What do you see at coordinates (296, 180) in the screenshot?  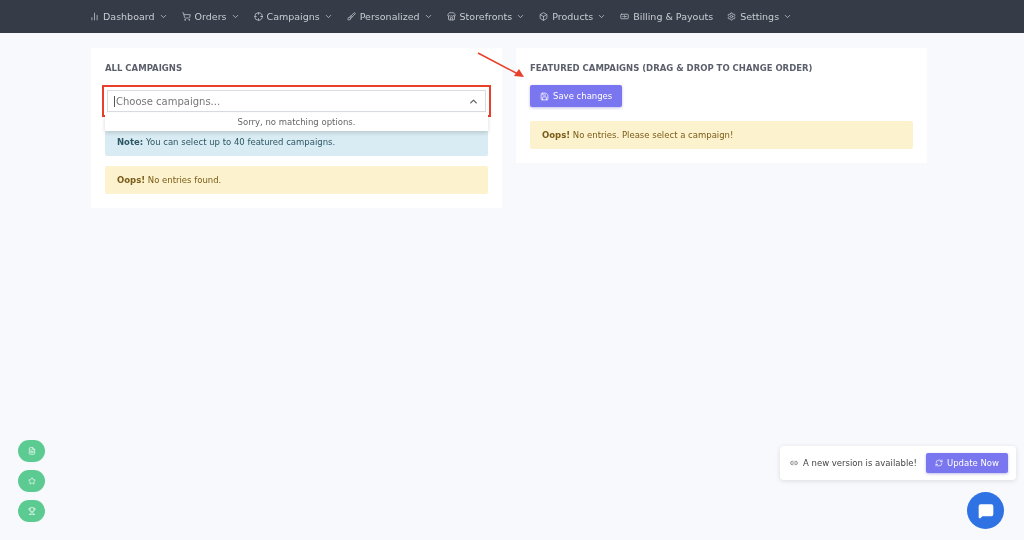 I see `warning-alert: Oops! No entries found.` at bounding box center [296, 180].